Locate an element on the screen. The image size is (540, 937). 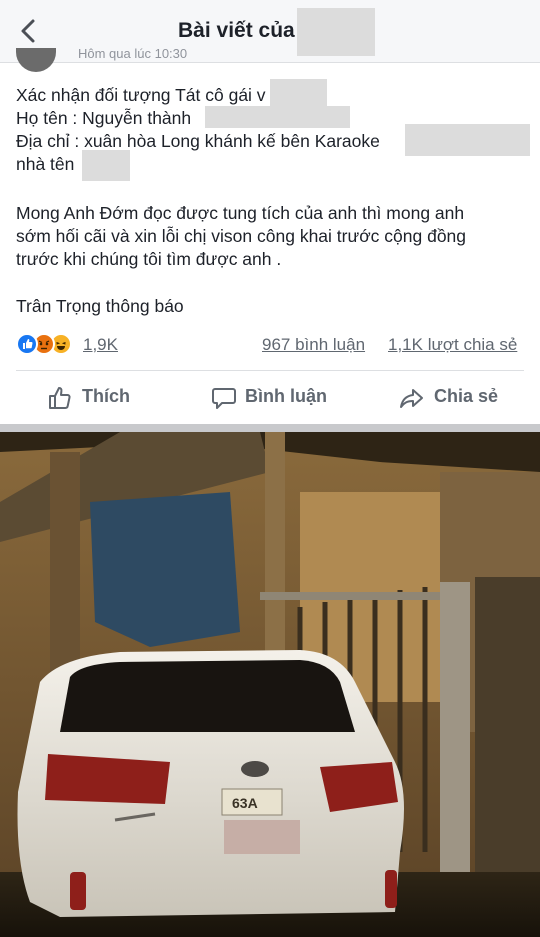
thumbs-up-icon is located at coordinates (60, 398).